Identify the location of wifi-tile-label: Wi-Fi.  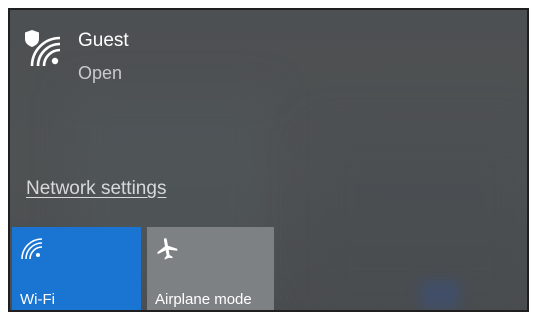
(37, 299).